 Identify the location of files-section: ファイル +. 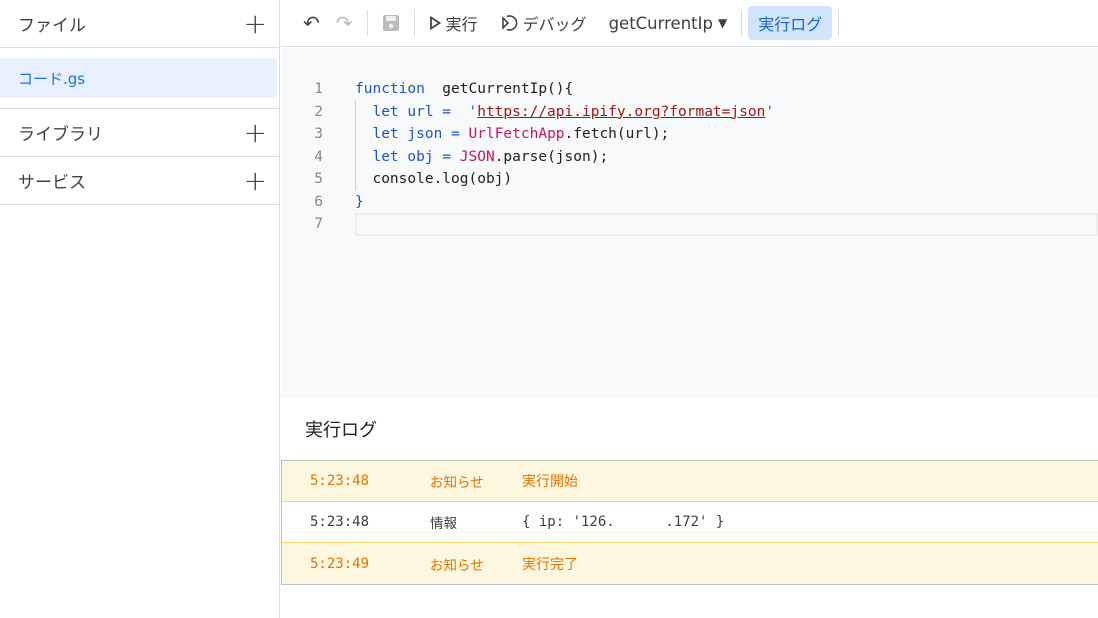
(139, 24).